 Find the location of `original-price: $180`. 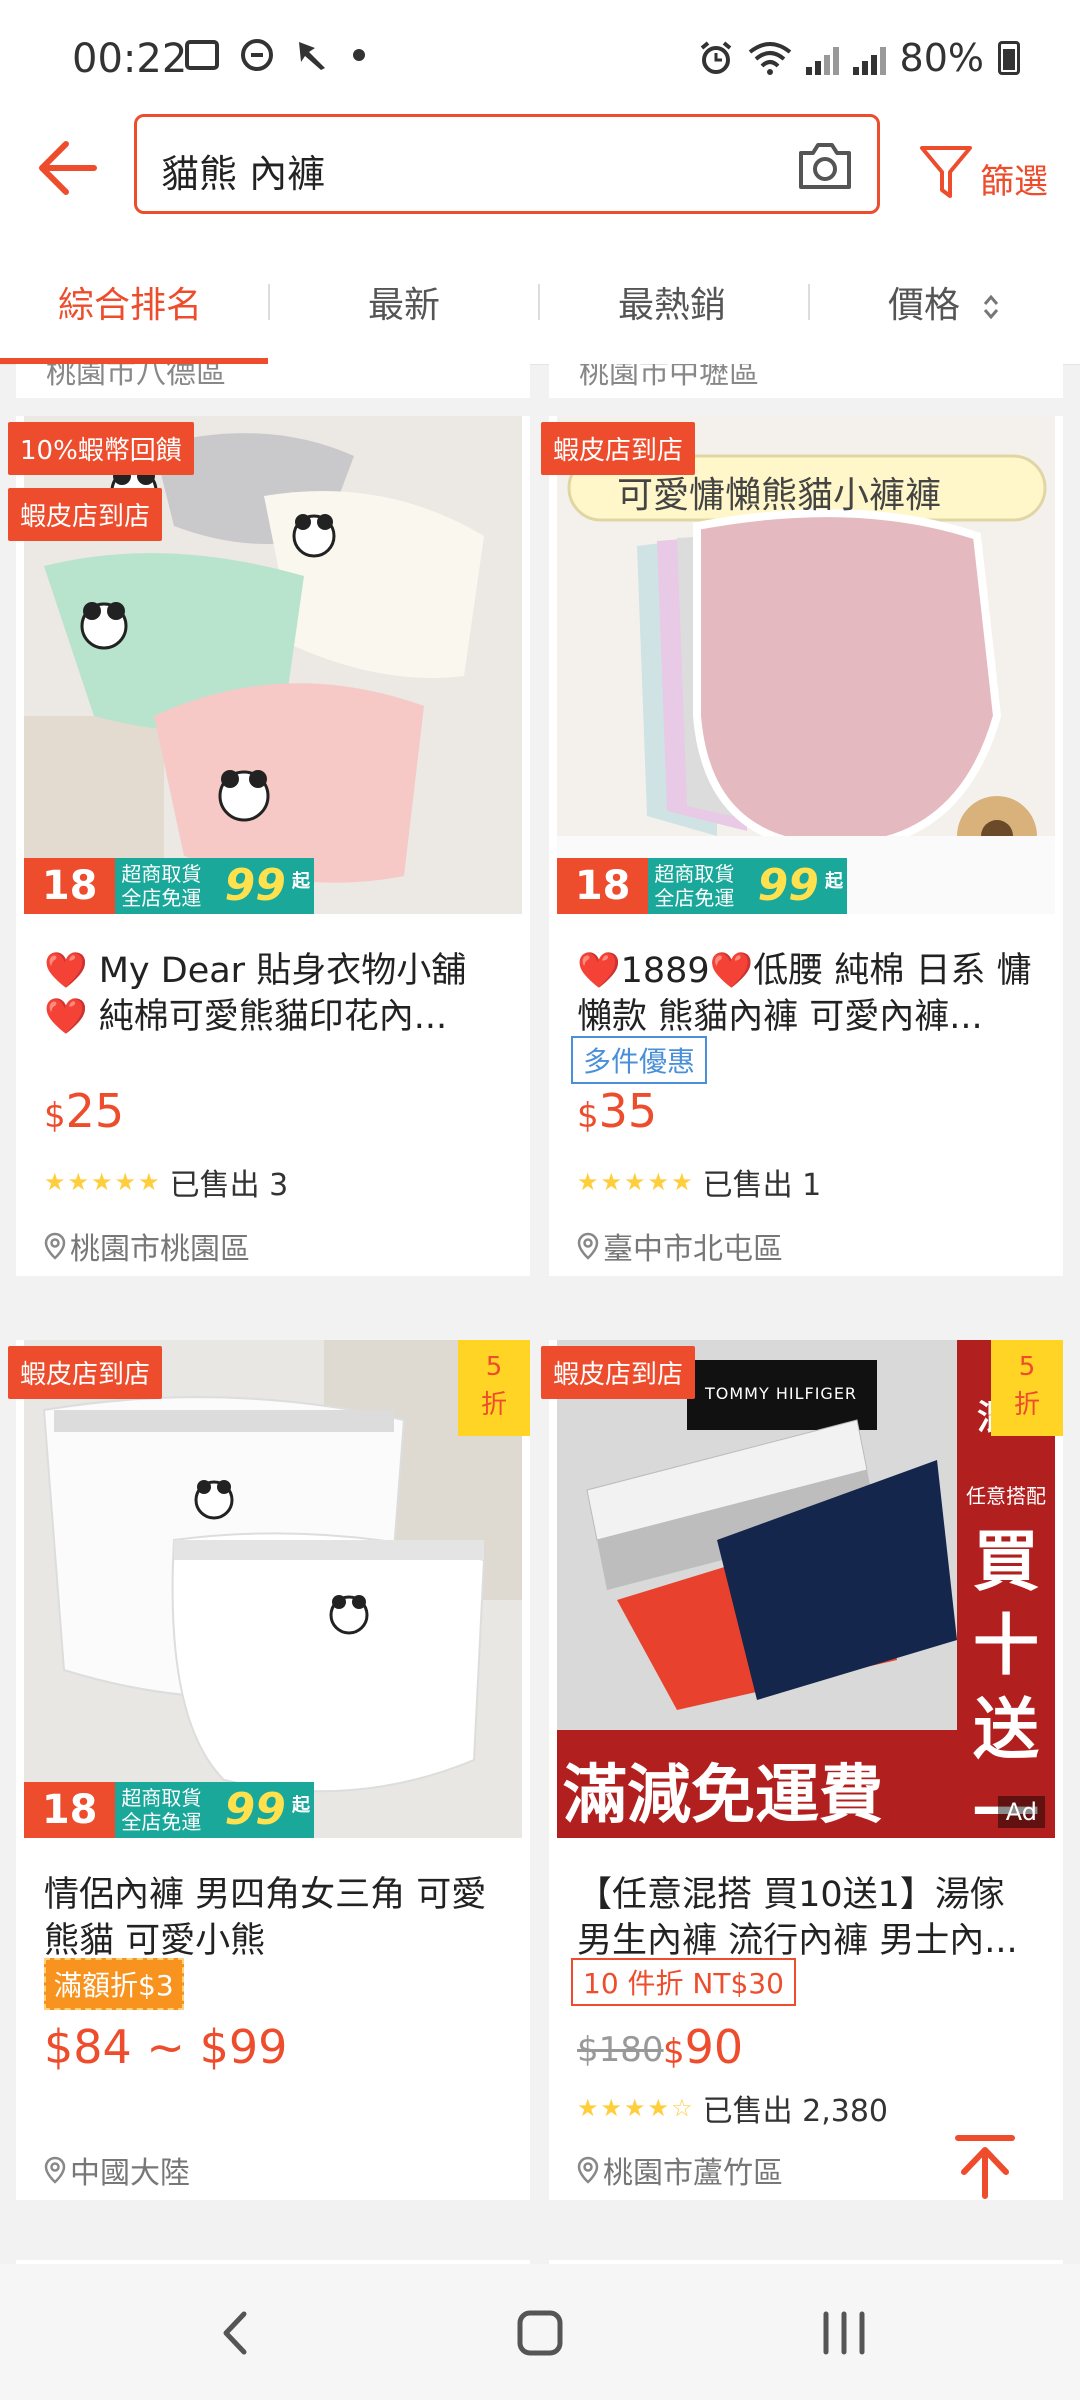

original-price: $180 is located at coordinates (620, 2050).